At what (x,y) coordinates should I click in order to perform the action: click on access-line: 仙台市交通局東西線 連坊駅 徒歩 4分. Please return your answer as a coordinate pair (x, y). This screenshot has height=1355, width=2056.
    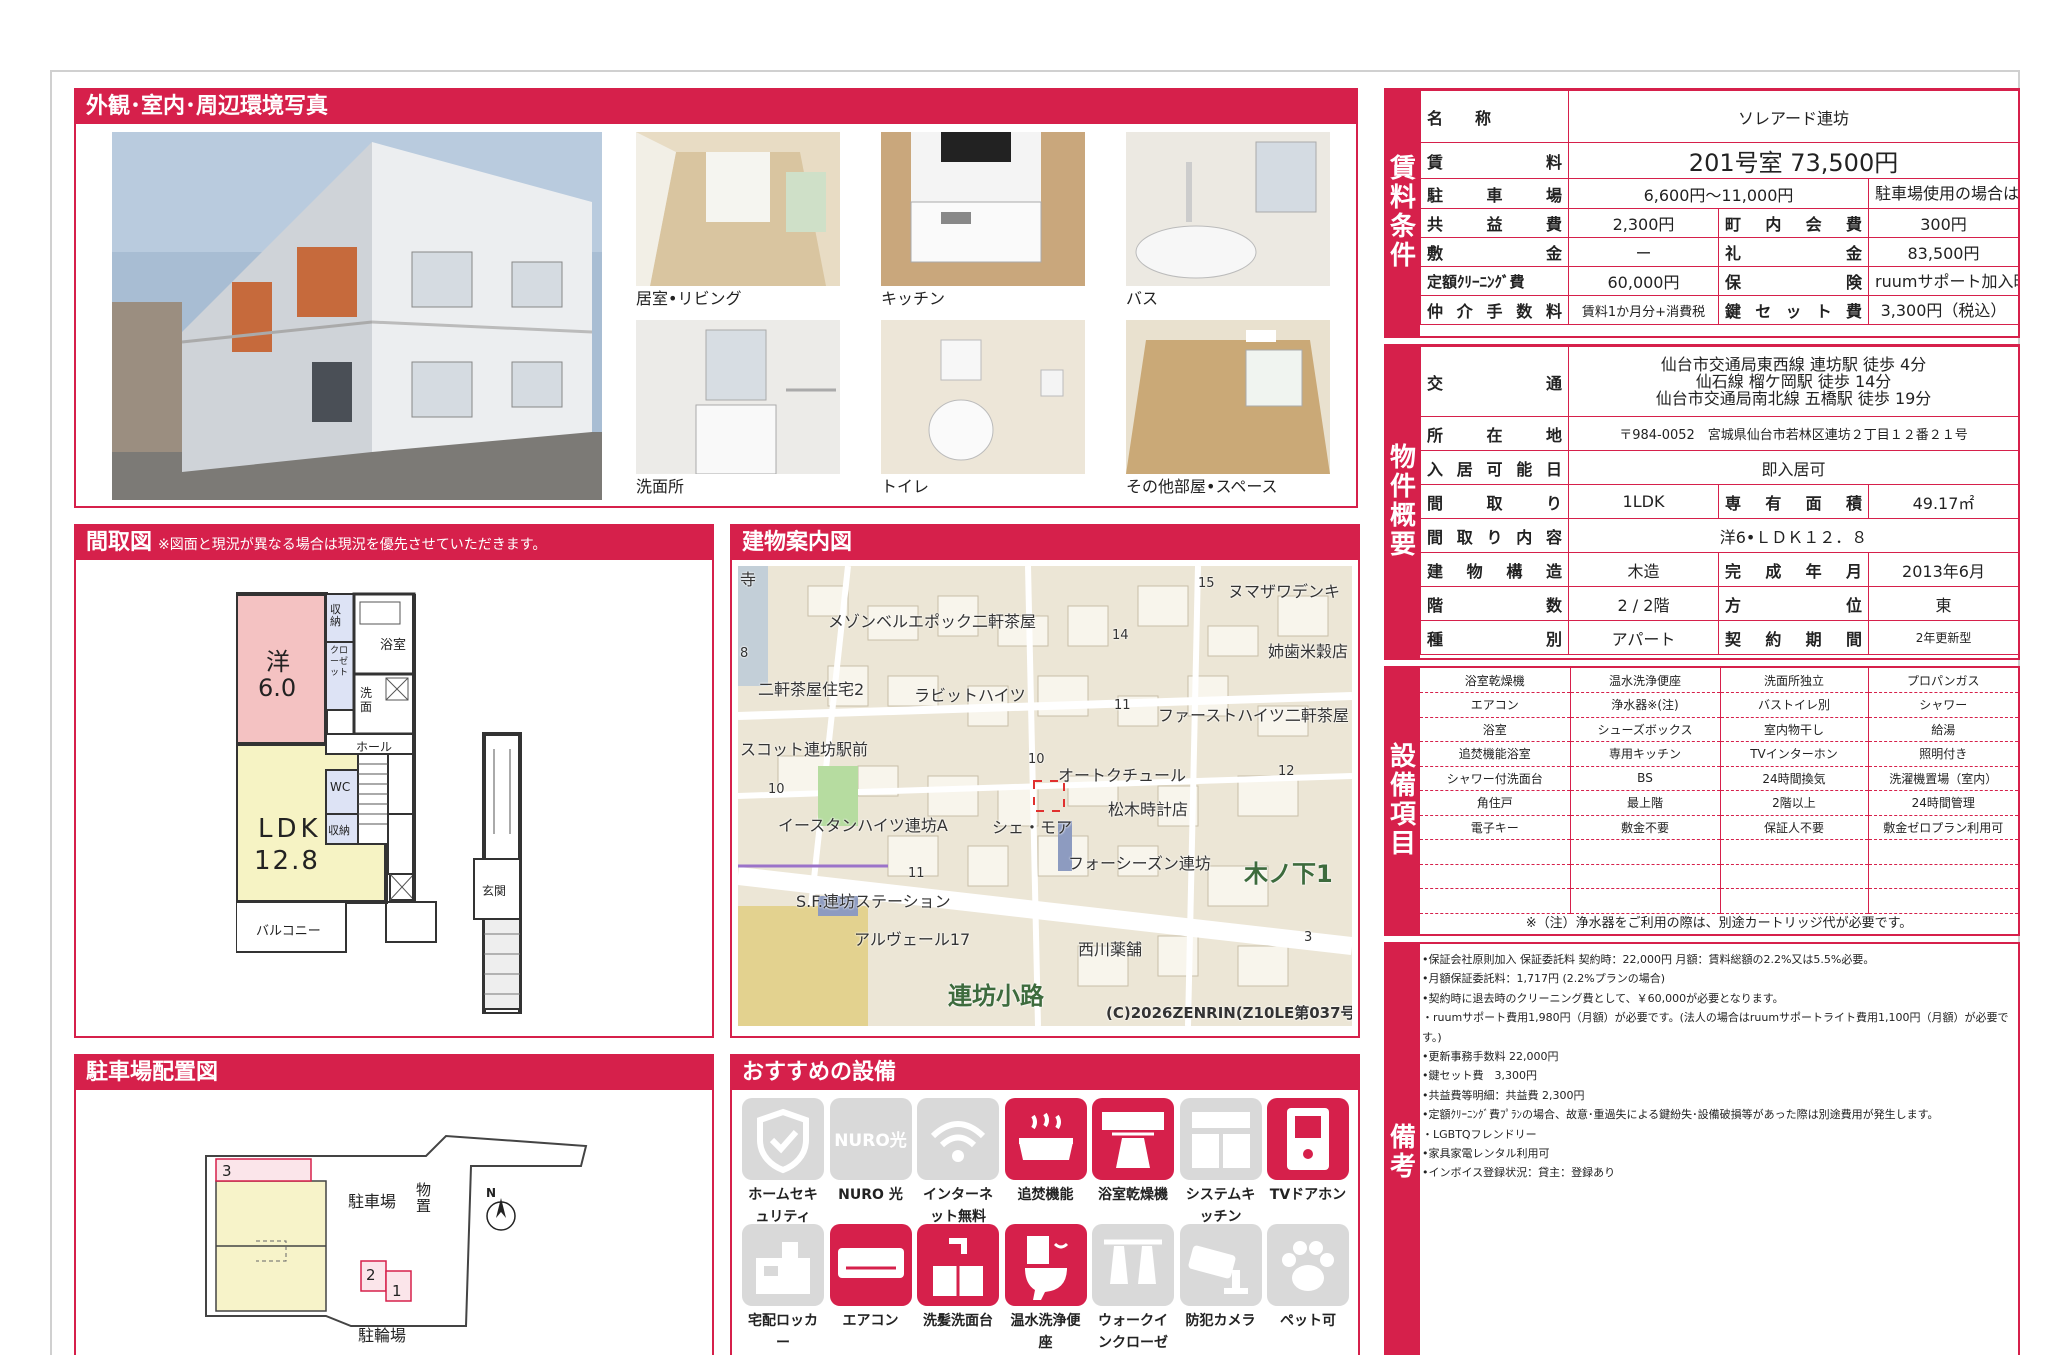
    Looking at the image, I should click on (1793, 364).